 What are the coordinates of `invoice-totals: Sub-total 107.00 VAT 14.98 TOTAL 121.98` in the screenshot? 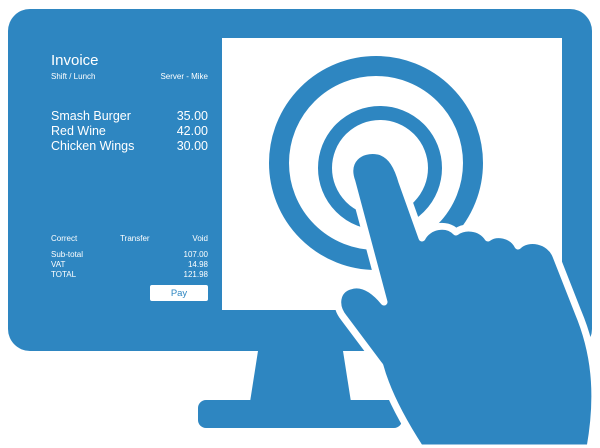 It's located at (129, 265).